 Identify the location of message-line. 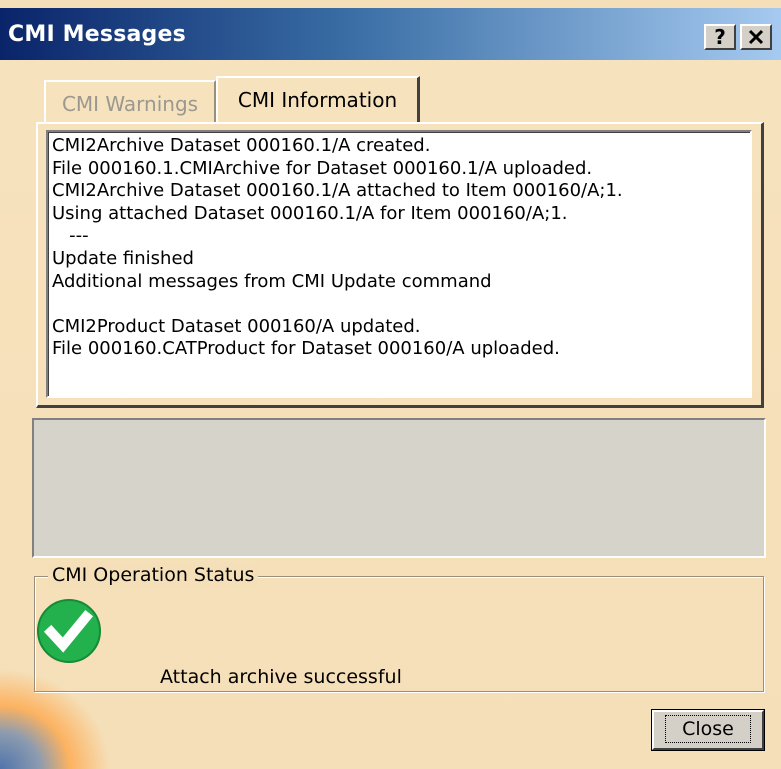
(399, 304).